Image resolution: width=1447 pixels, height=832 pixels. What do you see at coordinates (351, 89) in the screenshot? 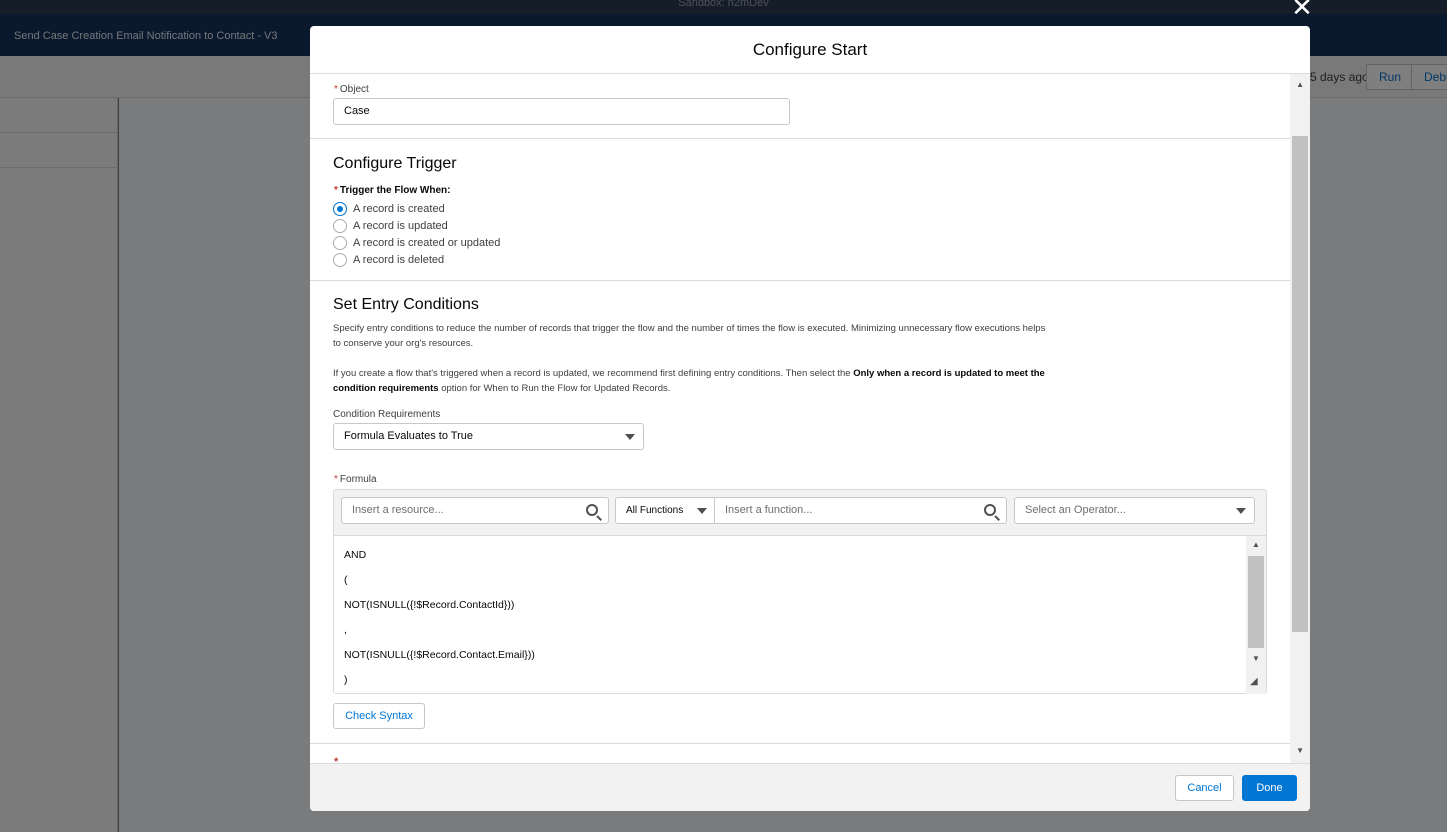
I see `object-label: * Object` at bounding box center [351, 89].